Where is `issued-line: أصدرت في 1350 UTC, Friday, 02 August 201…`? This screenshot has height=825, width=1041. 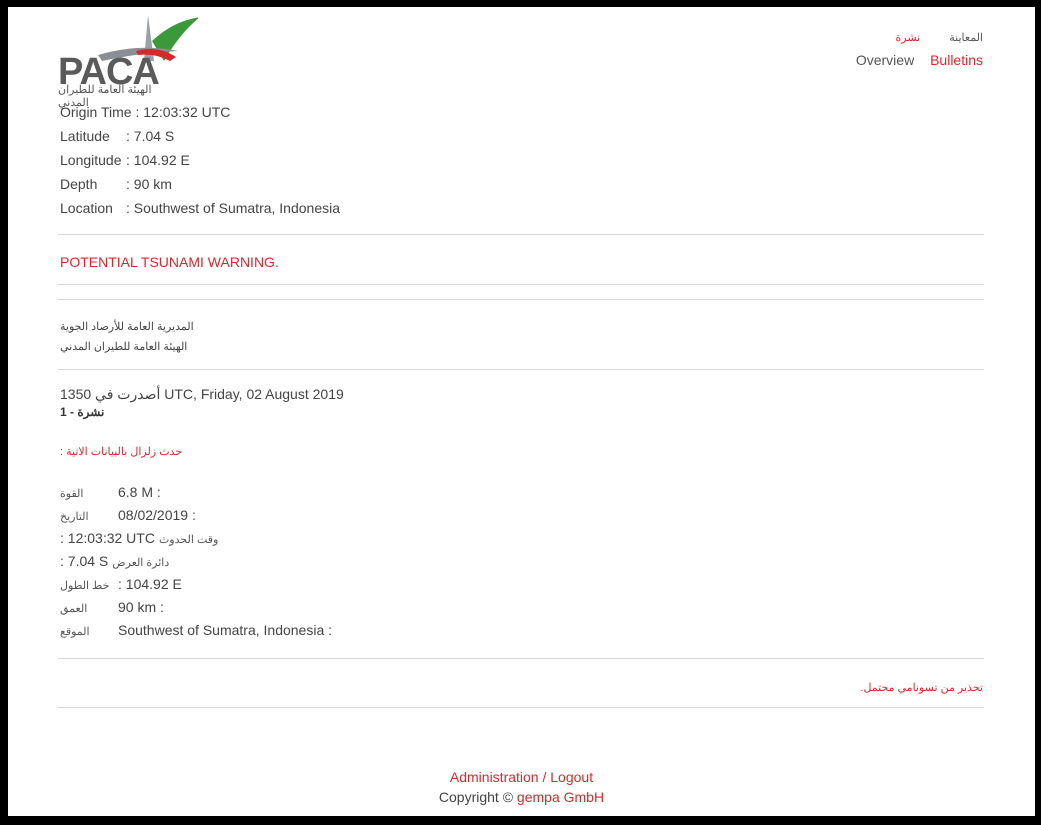 issued-line: أصدرت في 1350 UTC, Friday, 02 August 201… is located at coordinates (202, 394).